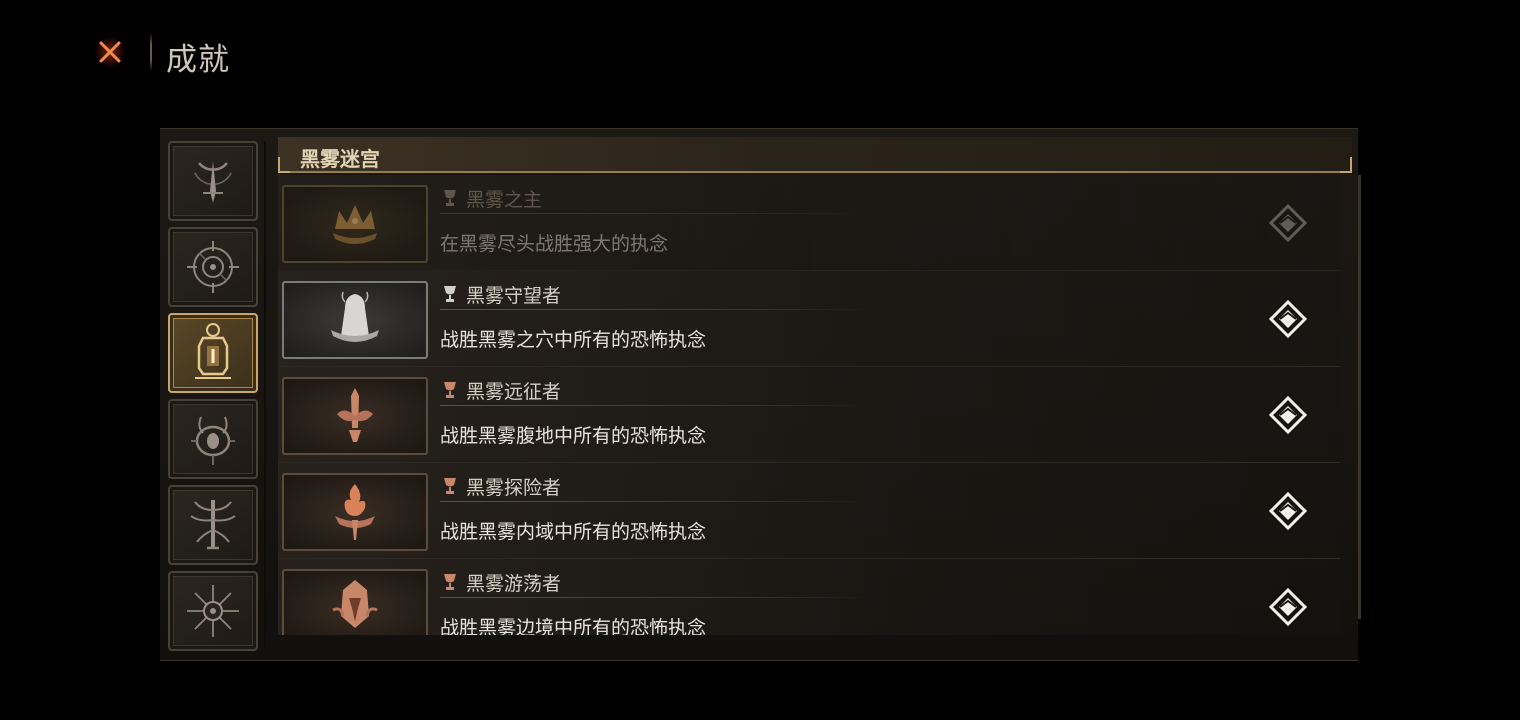  What do you see at coordinates (514, 584) in the screenshot?
I see `achievement-name: 黑雾游荡者` at bounding box center [514, 584].